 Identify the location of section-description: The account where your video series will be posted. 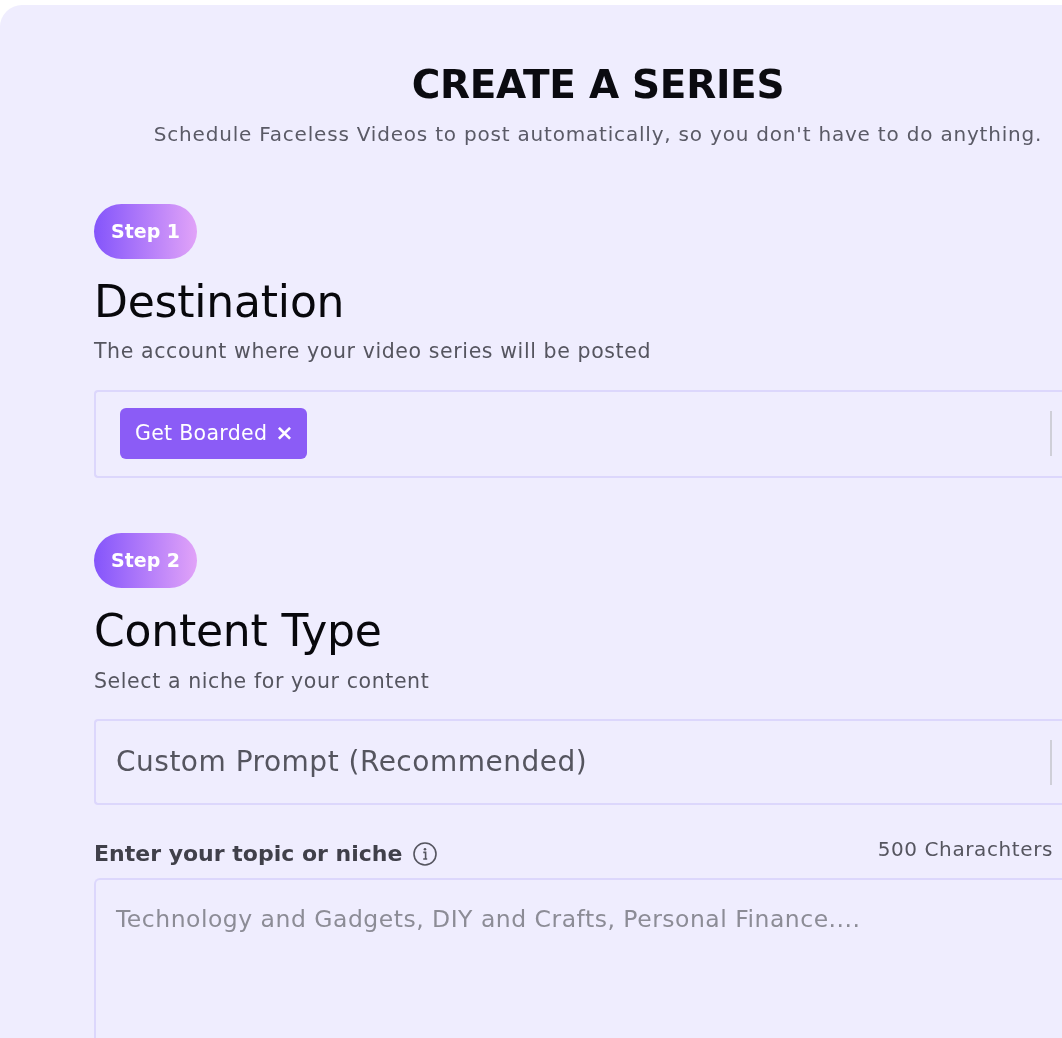
(373, 352).